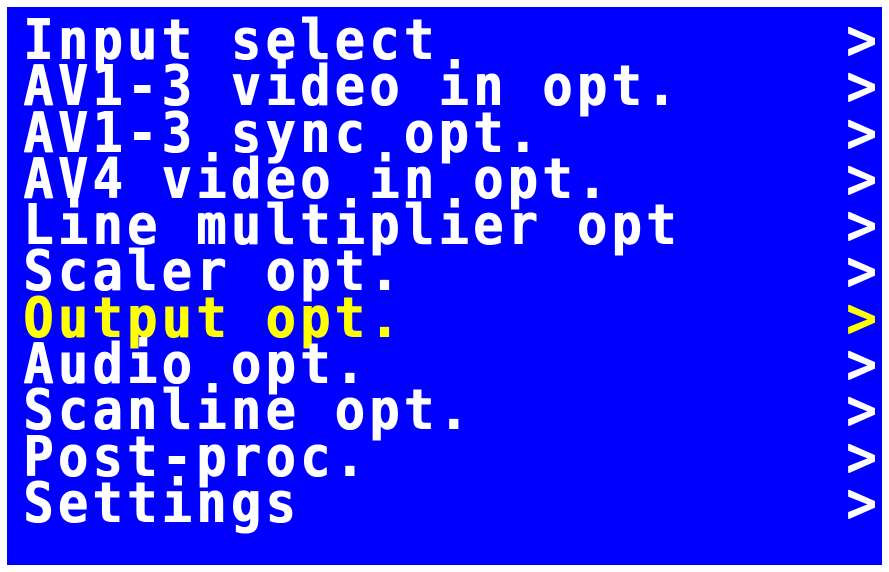  I want to click on menu-item-label: Settings, so click(161, 503).